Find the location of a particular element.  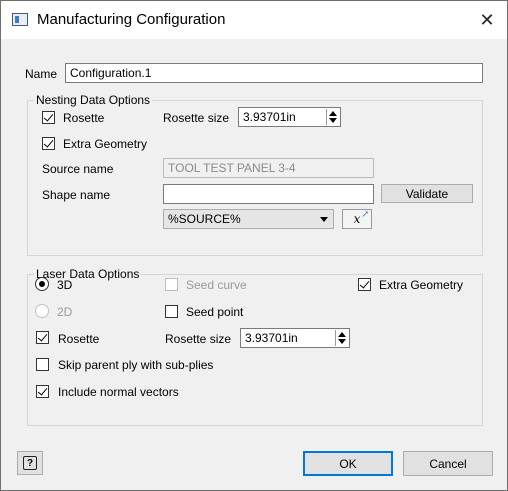

laser-group-title: Laser Data Options is located at coordinates (88, 274).